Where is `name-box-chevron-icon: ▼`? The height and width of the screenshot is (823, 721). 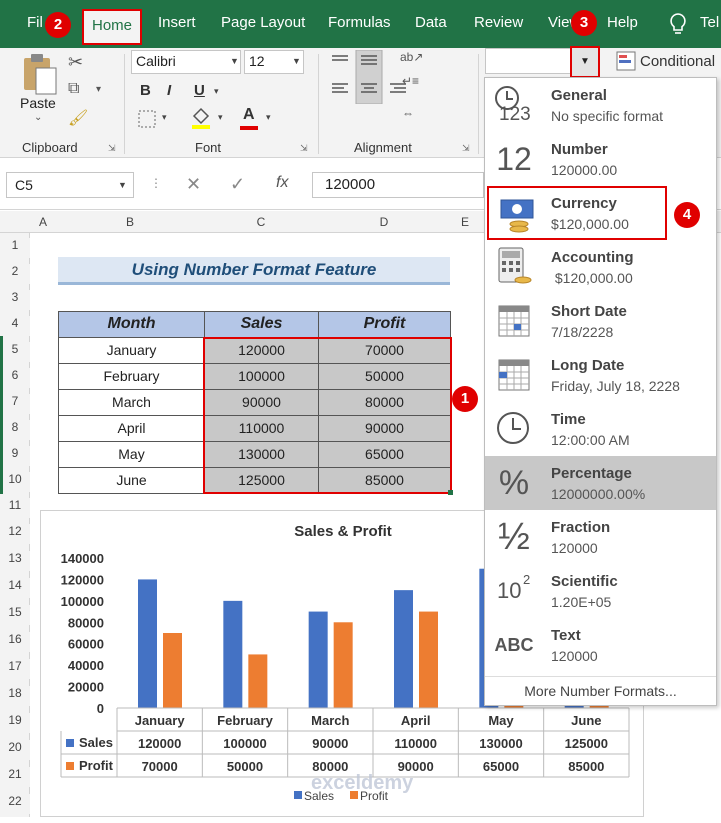 name-box-chevron-icon: ▼ is located at coordinates (122, 185).